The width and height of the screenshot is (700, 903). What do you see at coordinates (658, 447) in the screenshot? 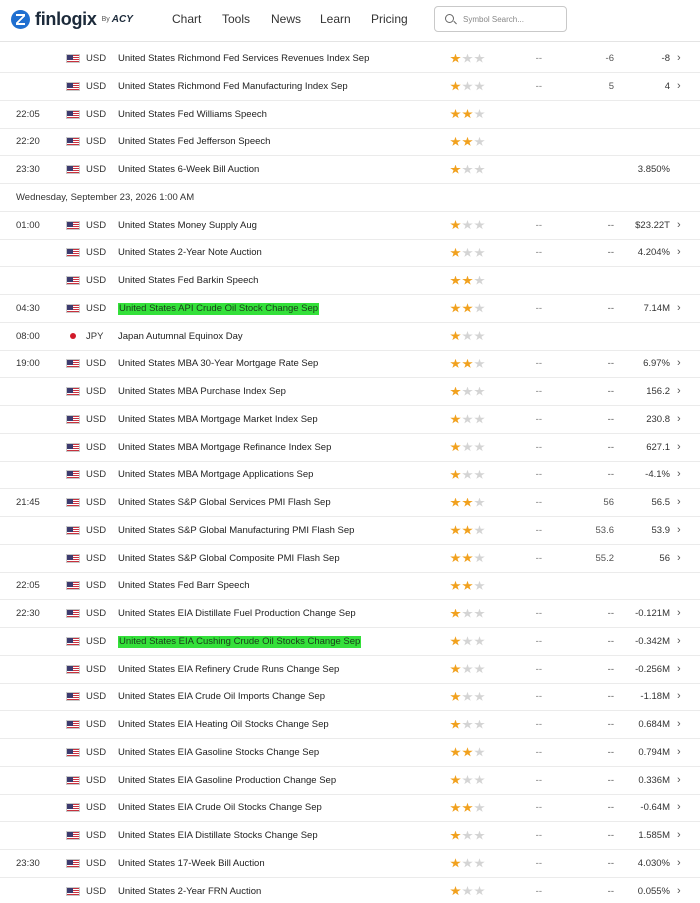
I see `event-previous: 627.1` at bounding box center [658, 447].